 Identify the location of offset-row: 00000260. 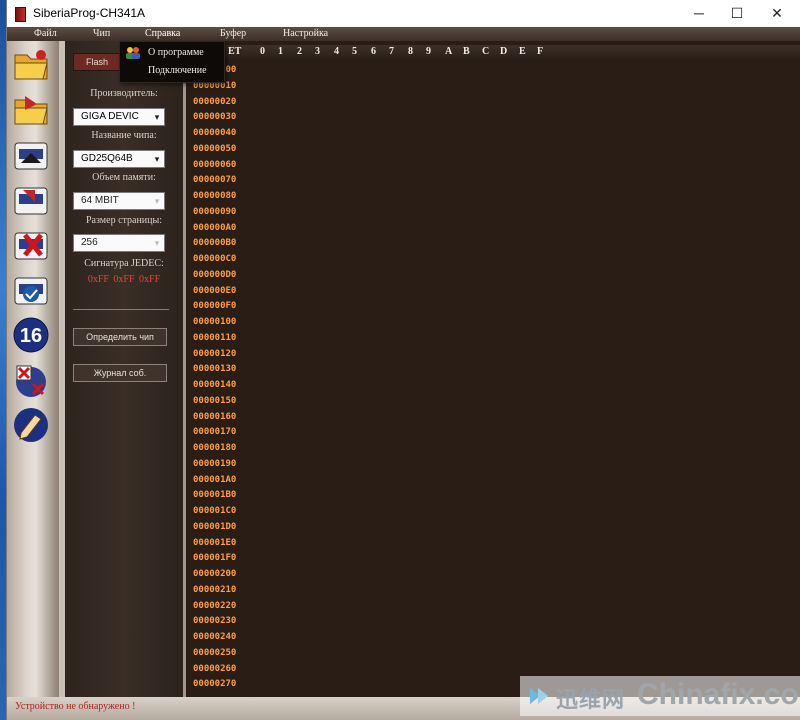
(215, 668).